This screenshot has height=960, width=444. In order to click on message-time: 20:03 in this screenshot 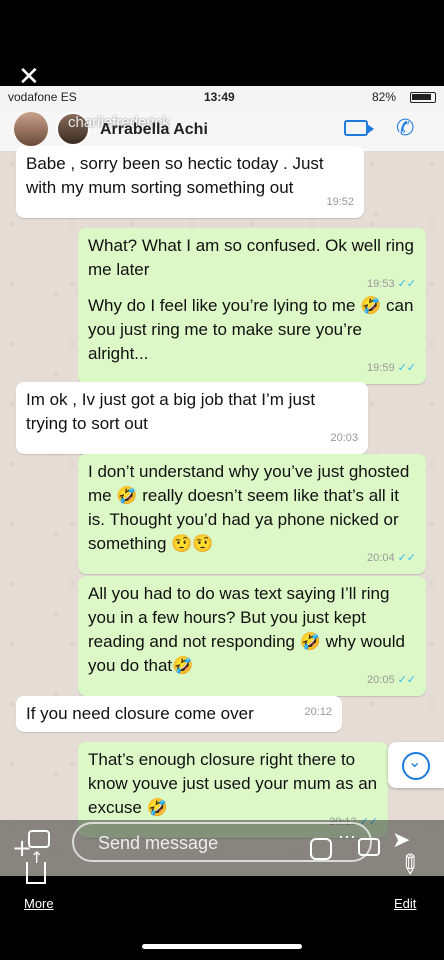, I will do `click(344, 438)`.